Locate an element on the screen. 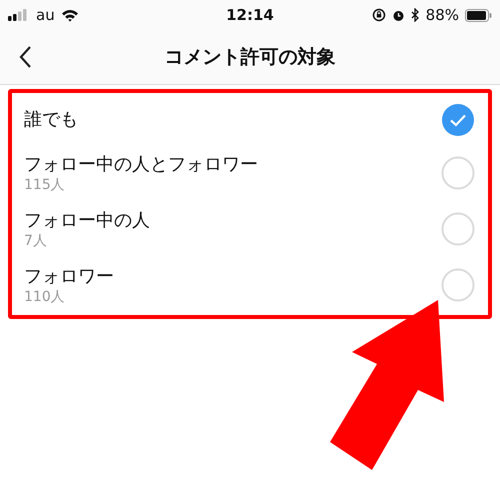  wifi-icon is located at coordinates (69, 15).